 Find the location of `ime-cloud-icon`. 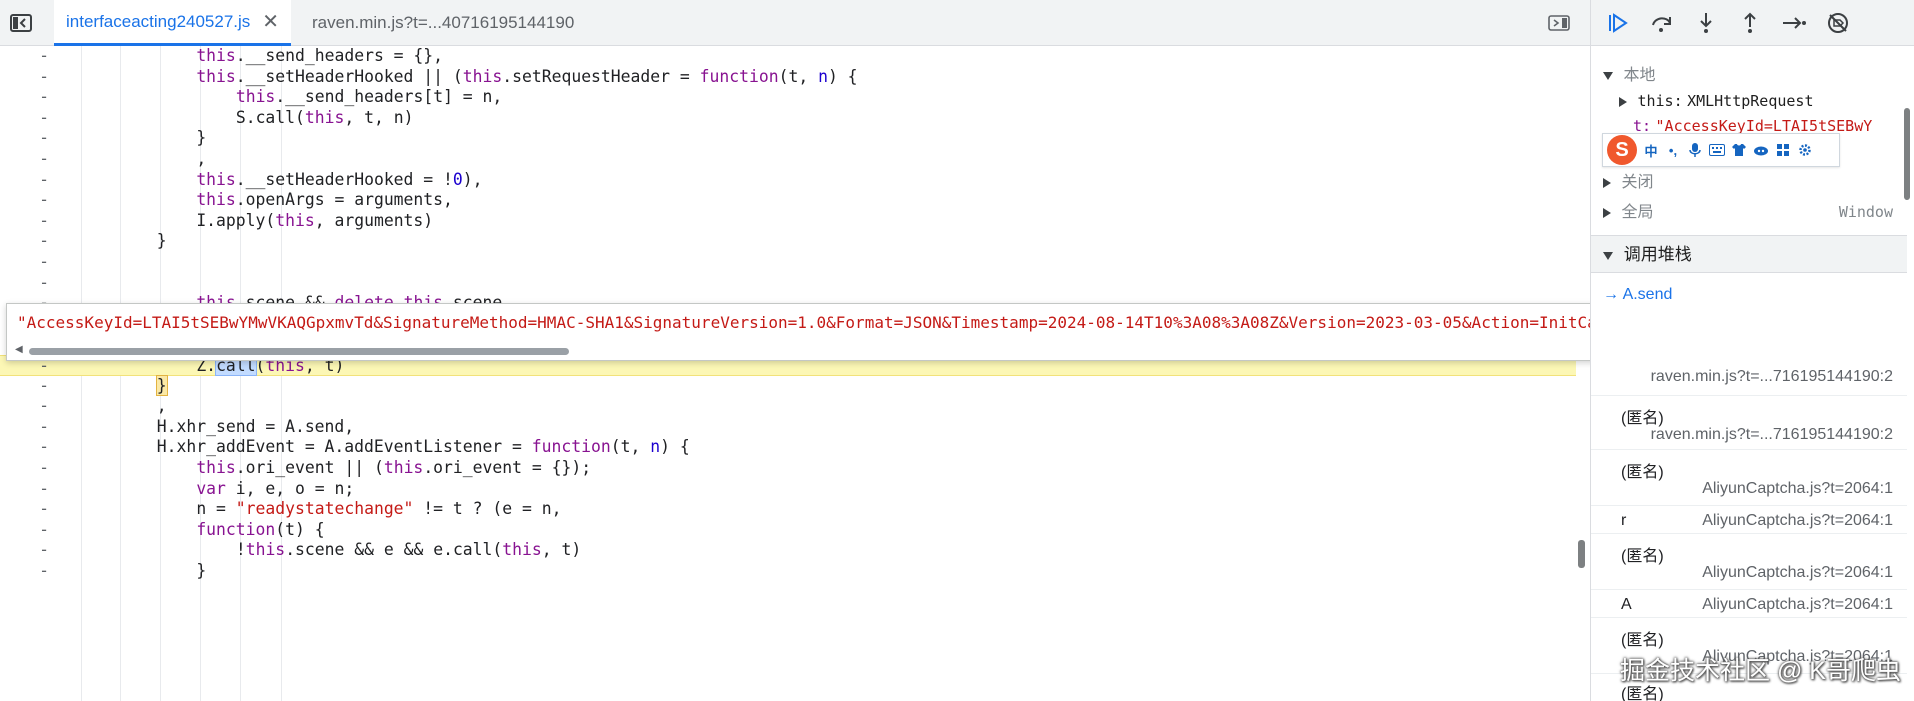

ime-cloud-icon is located at coordinates (1761, 150).